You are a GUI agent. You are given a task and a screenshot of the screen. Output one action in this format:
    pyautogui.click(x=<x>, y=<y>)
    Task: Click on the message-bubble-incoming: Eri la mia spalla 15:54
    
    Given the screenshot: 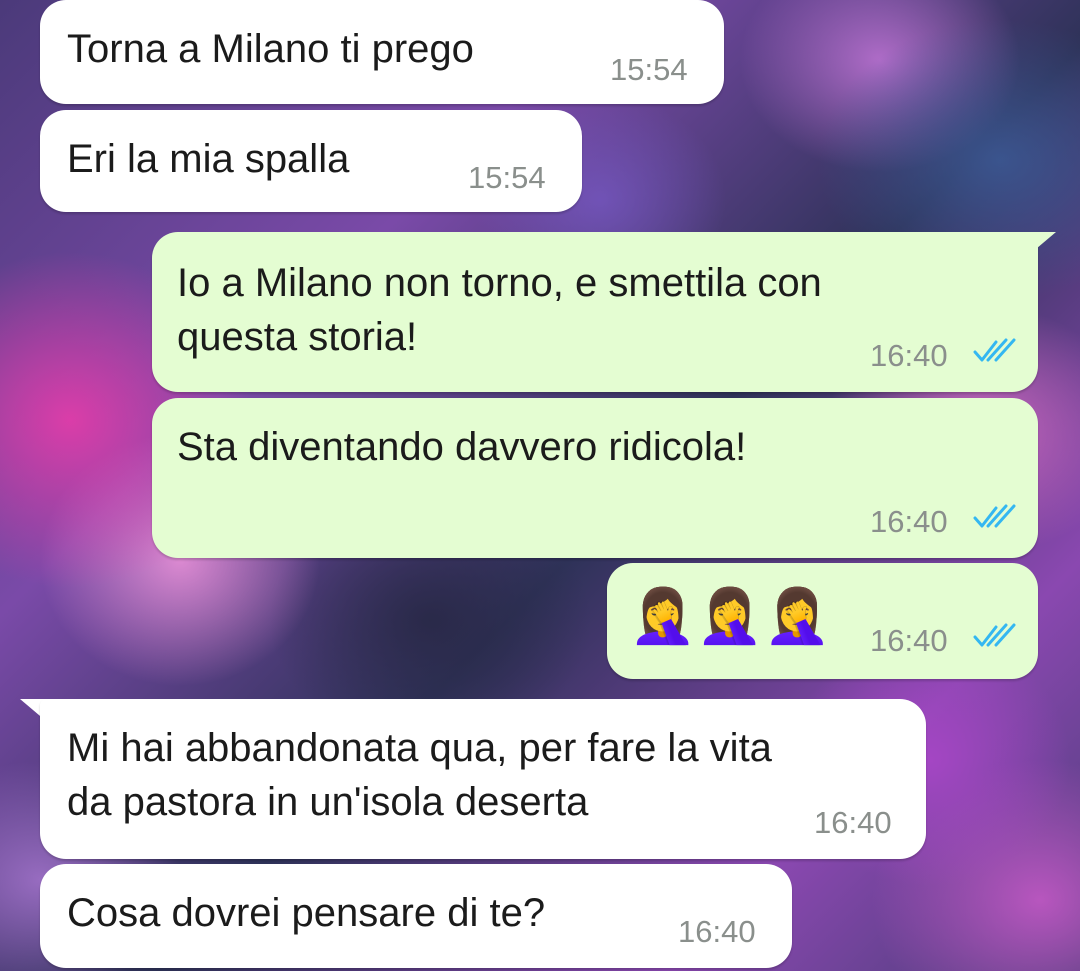 What is the action you would take?
    pyautogui.click(x=311, y=161)
    